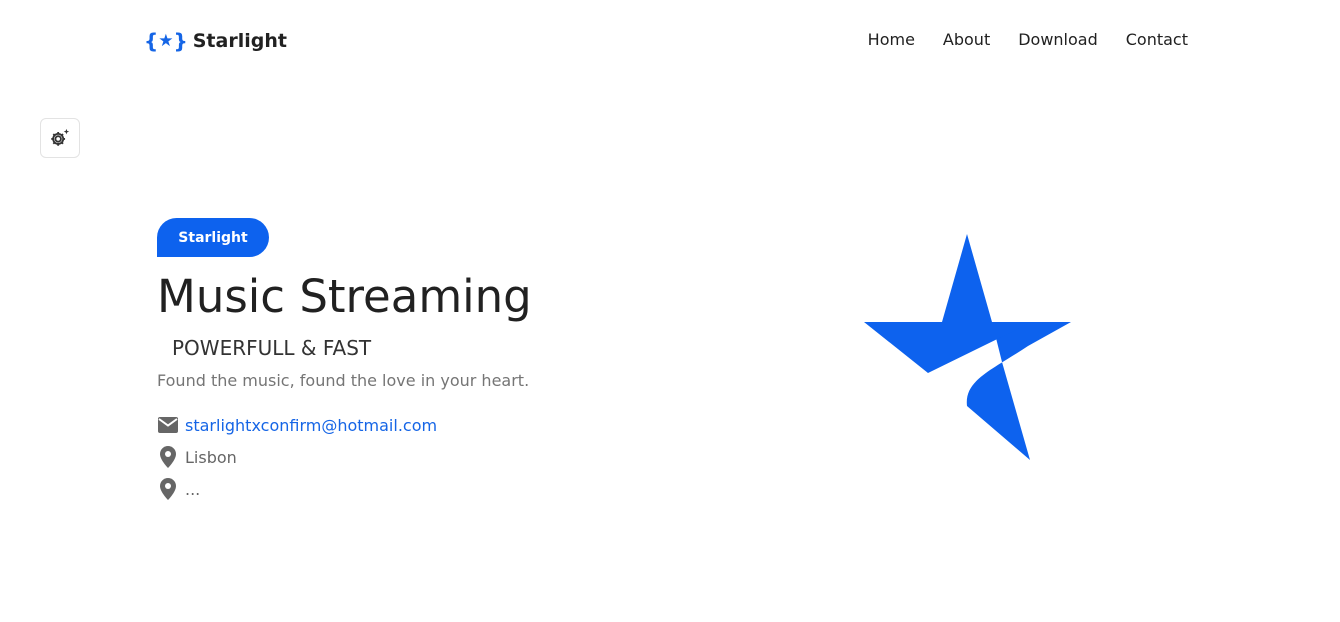 The height and width of the screenshot is (622, 1340). Describe the element at coordinates (891, 39) in the screenshot. I see `nav-home-link: Home` at that location.